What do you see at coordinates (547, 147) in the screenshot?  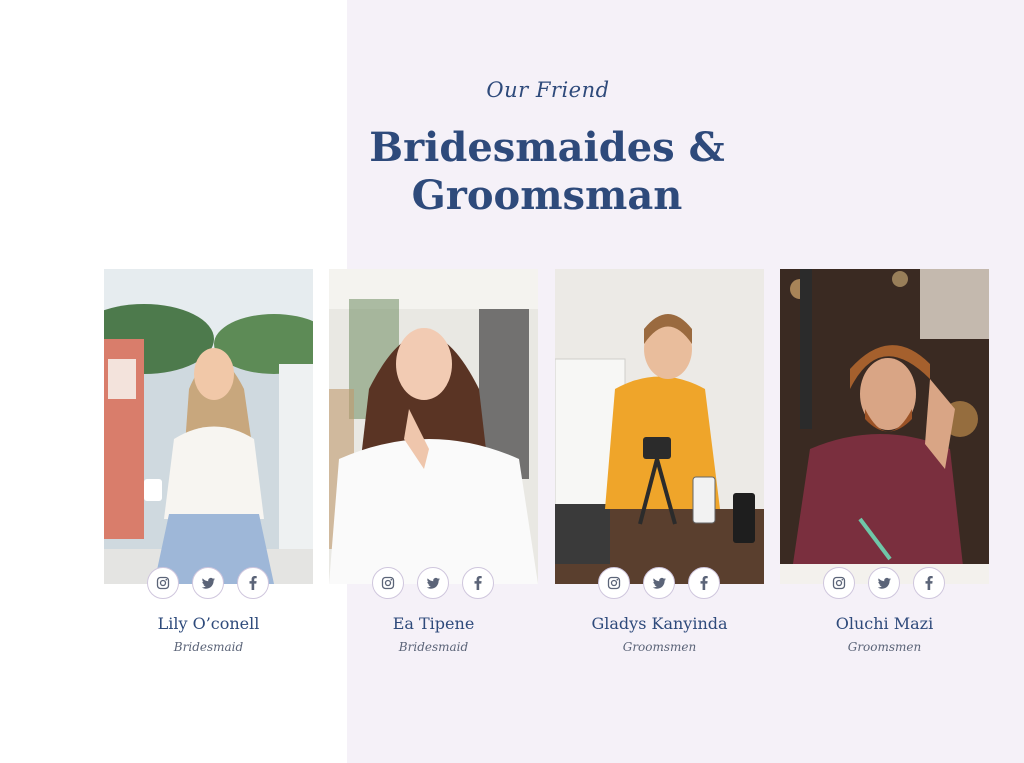 I see `section-title-line-1: Bridesmaides &` at bounding box center [547, 147].